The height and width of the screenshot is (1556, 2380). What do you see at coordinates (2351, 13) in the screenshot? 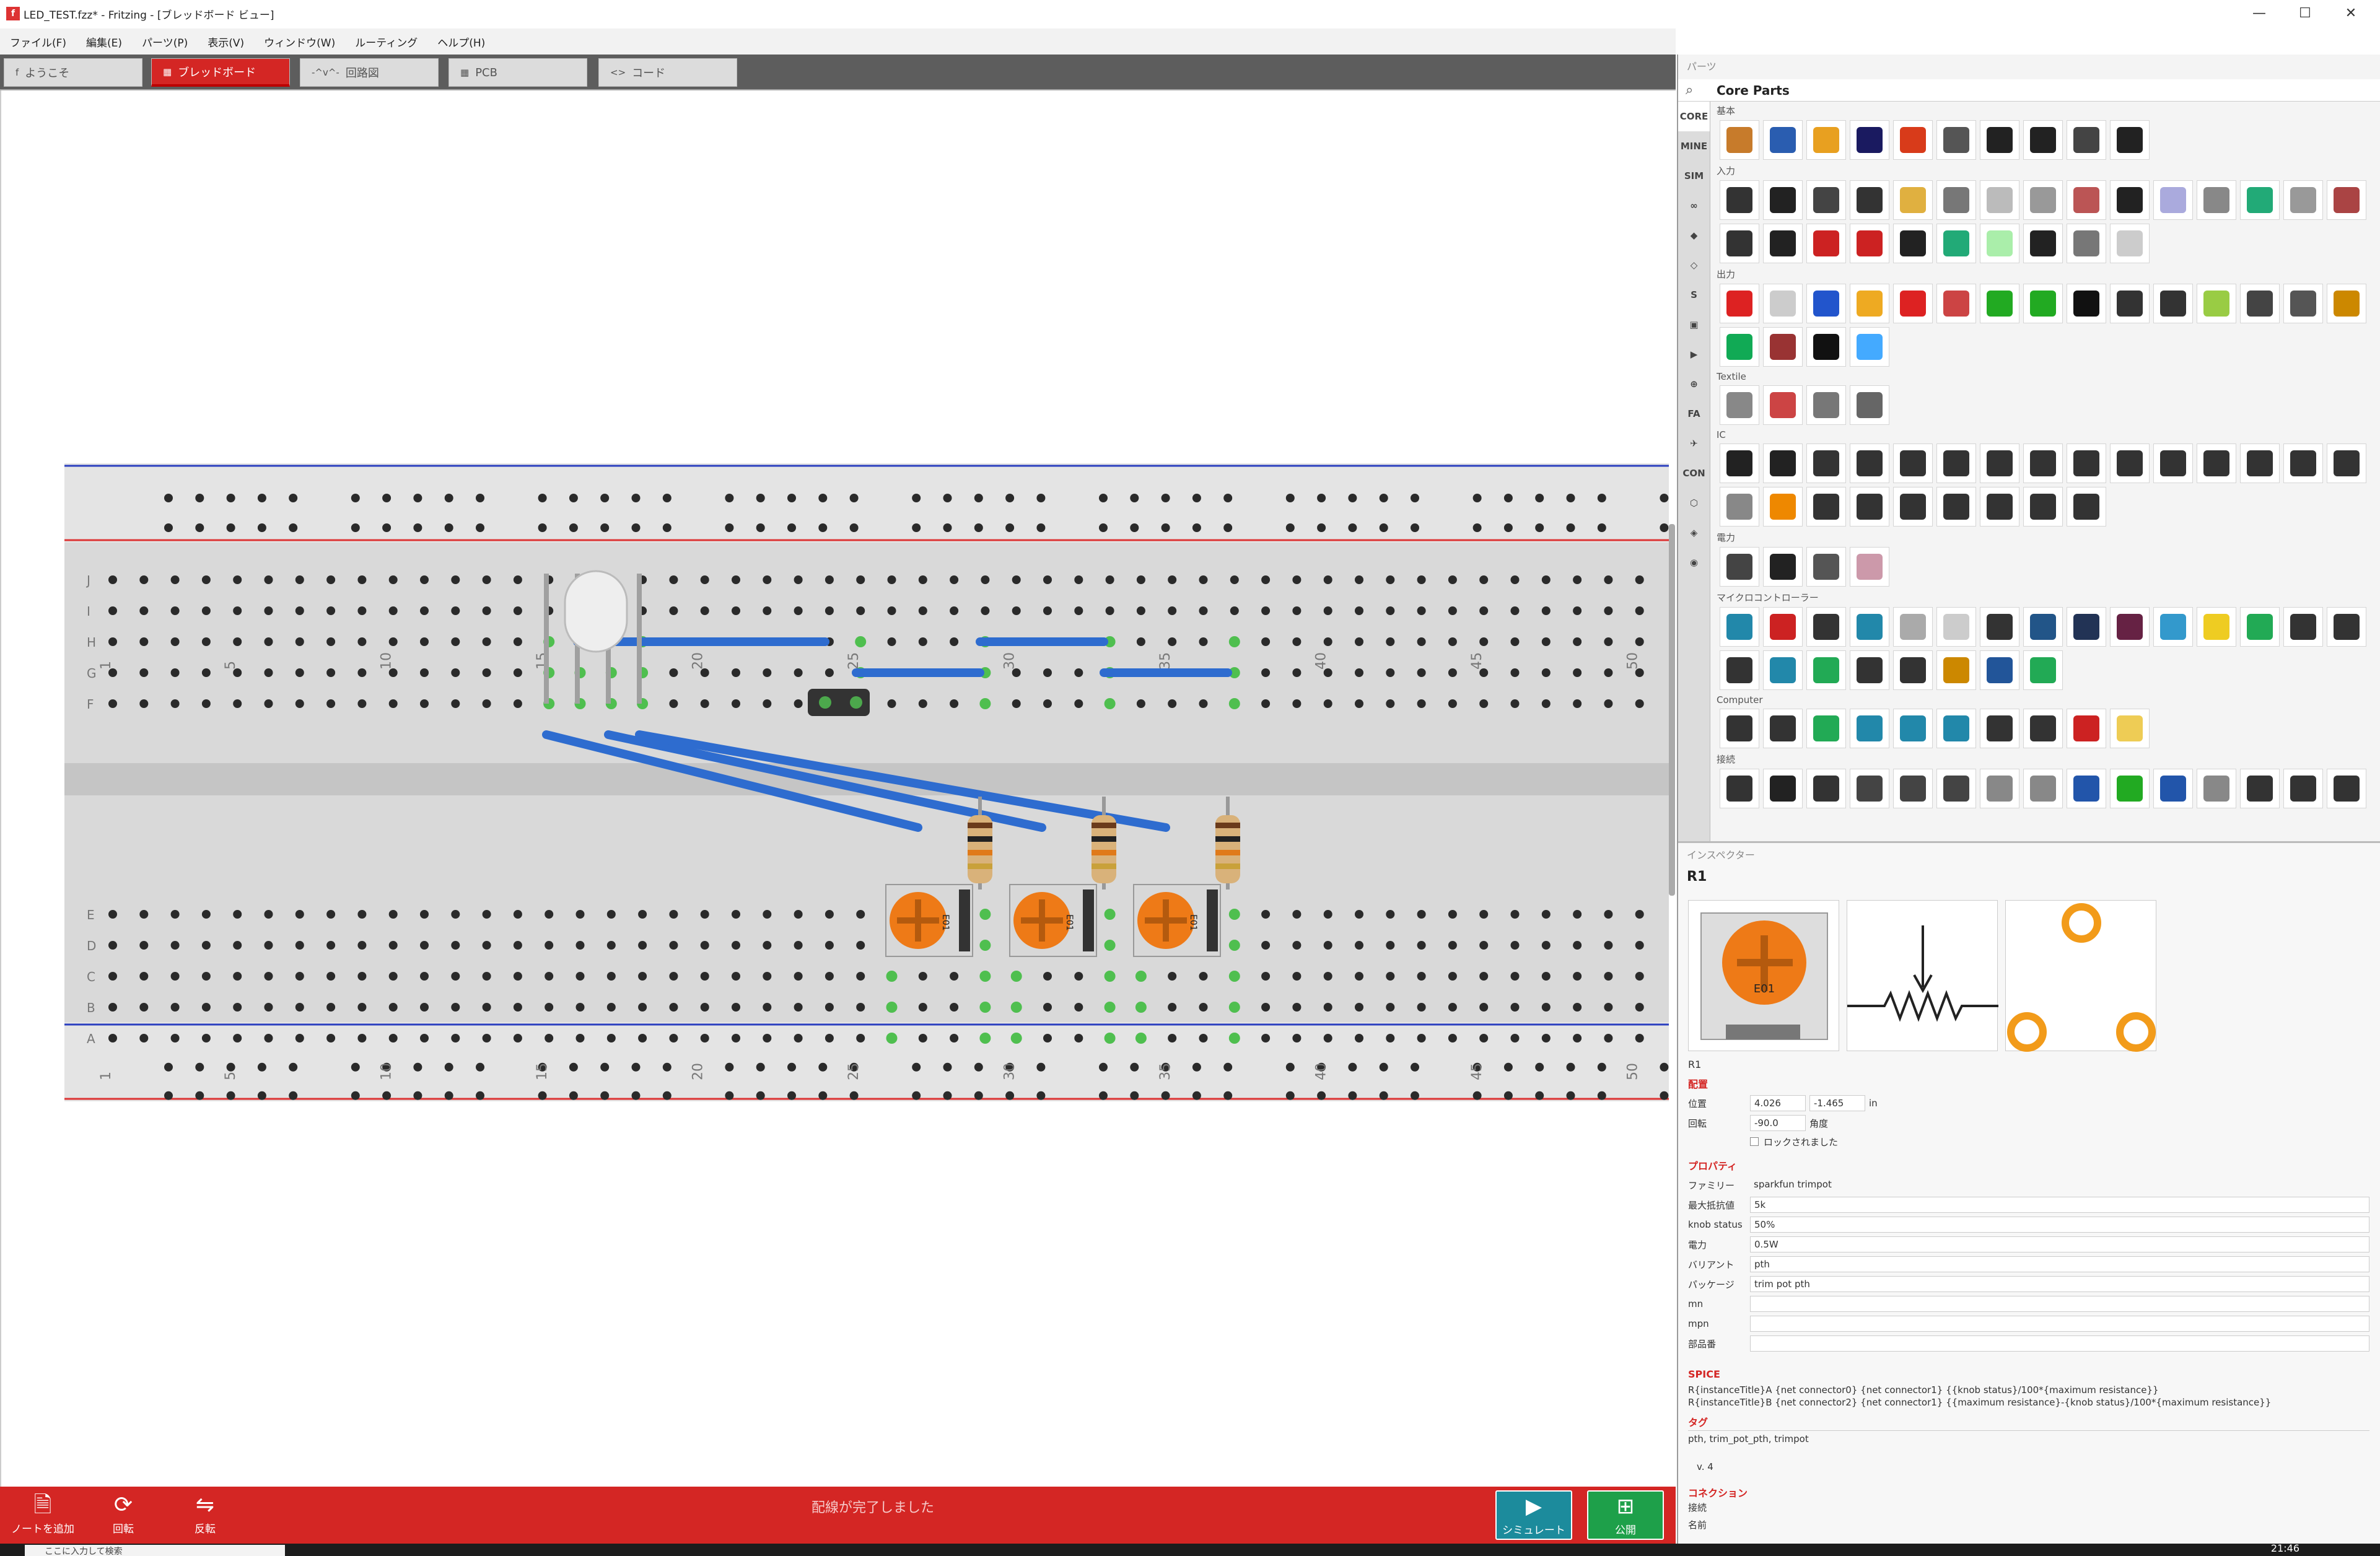
I see `close-button: ✕` at bounding box center [2351, 13].